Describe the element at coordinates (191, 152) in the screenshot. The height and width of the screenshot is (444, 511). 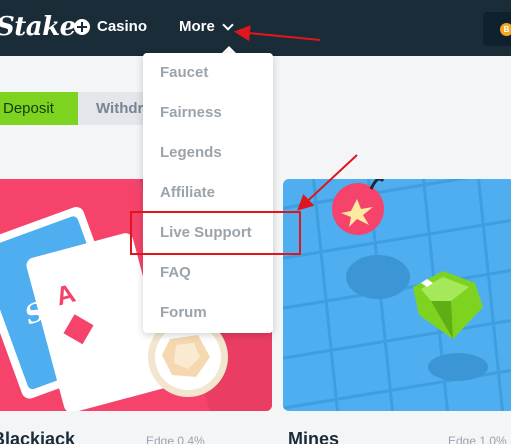
I see `menu-item-legends: Legends` at that location.